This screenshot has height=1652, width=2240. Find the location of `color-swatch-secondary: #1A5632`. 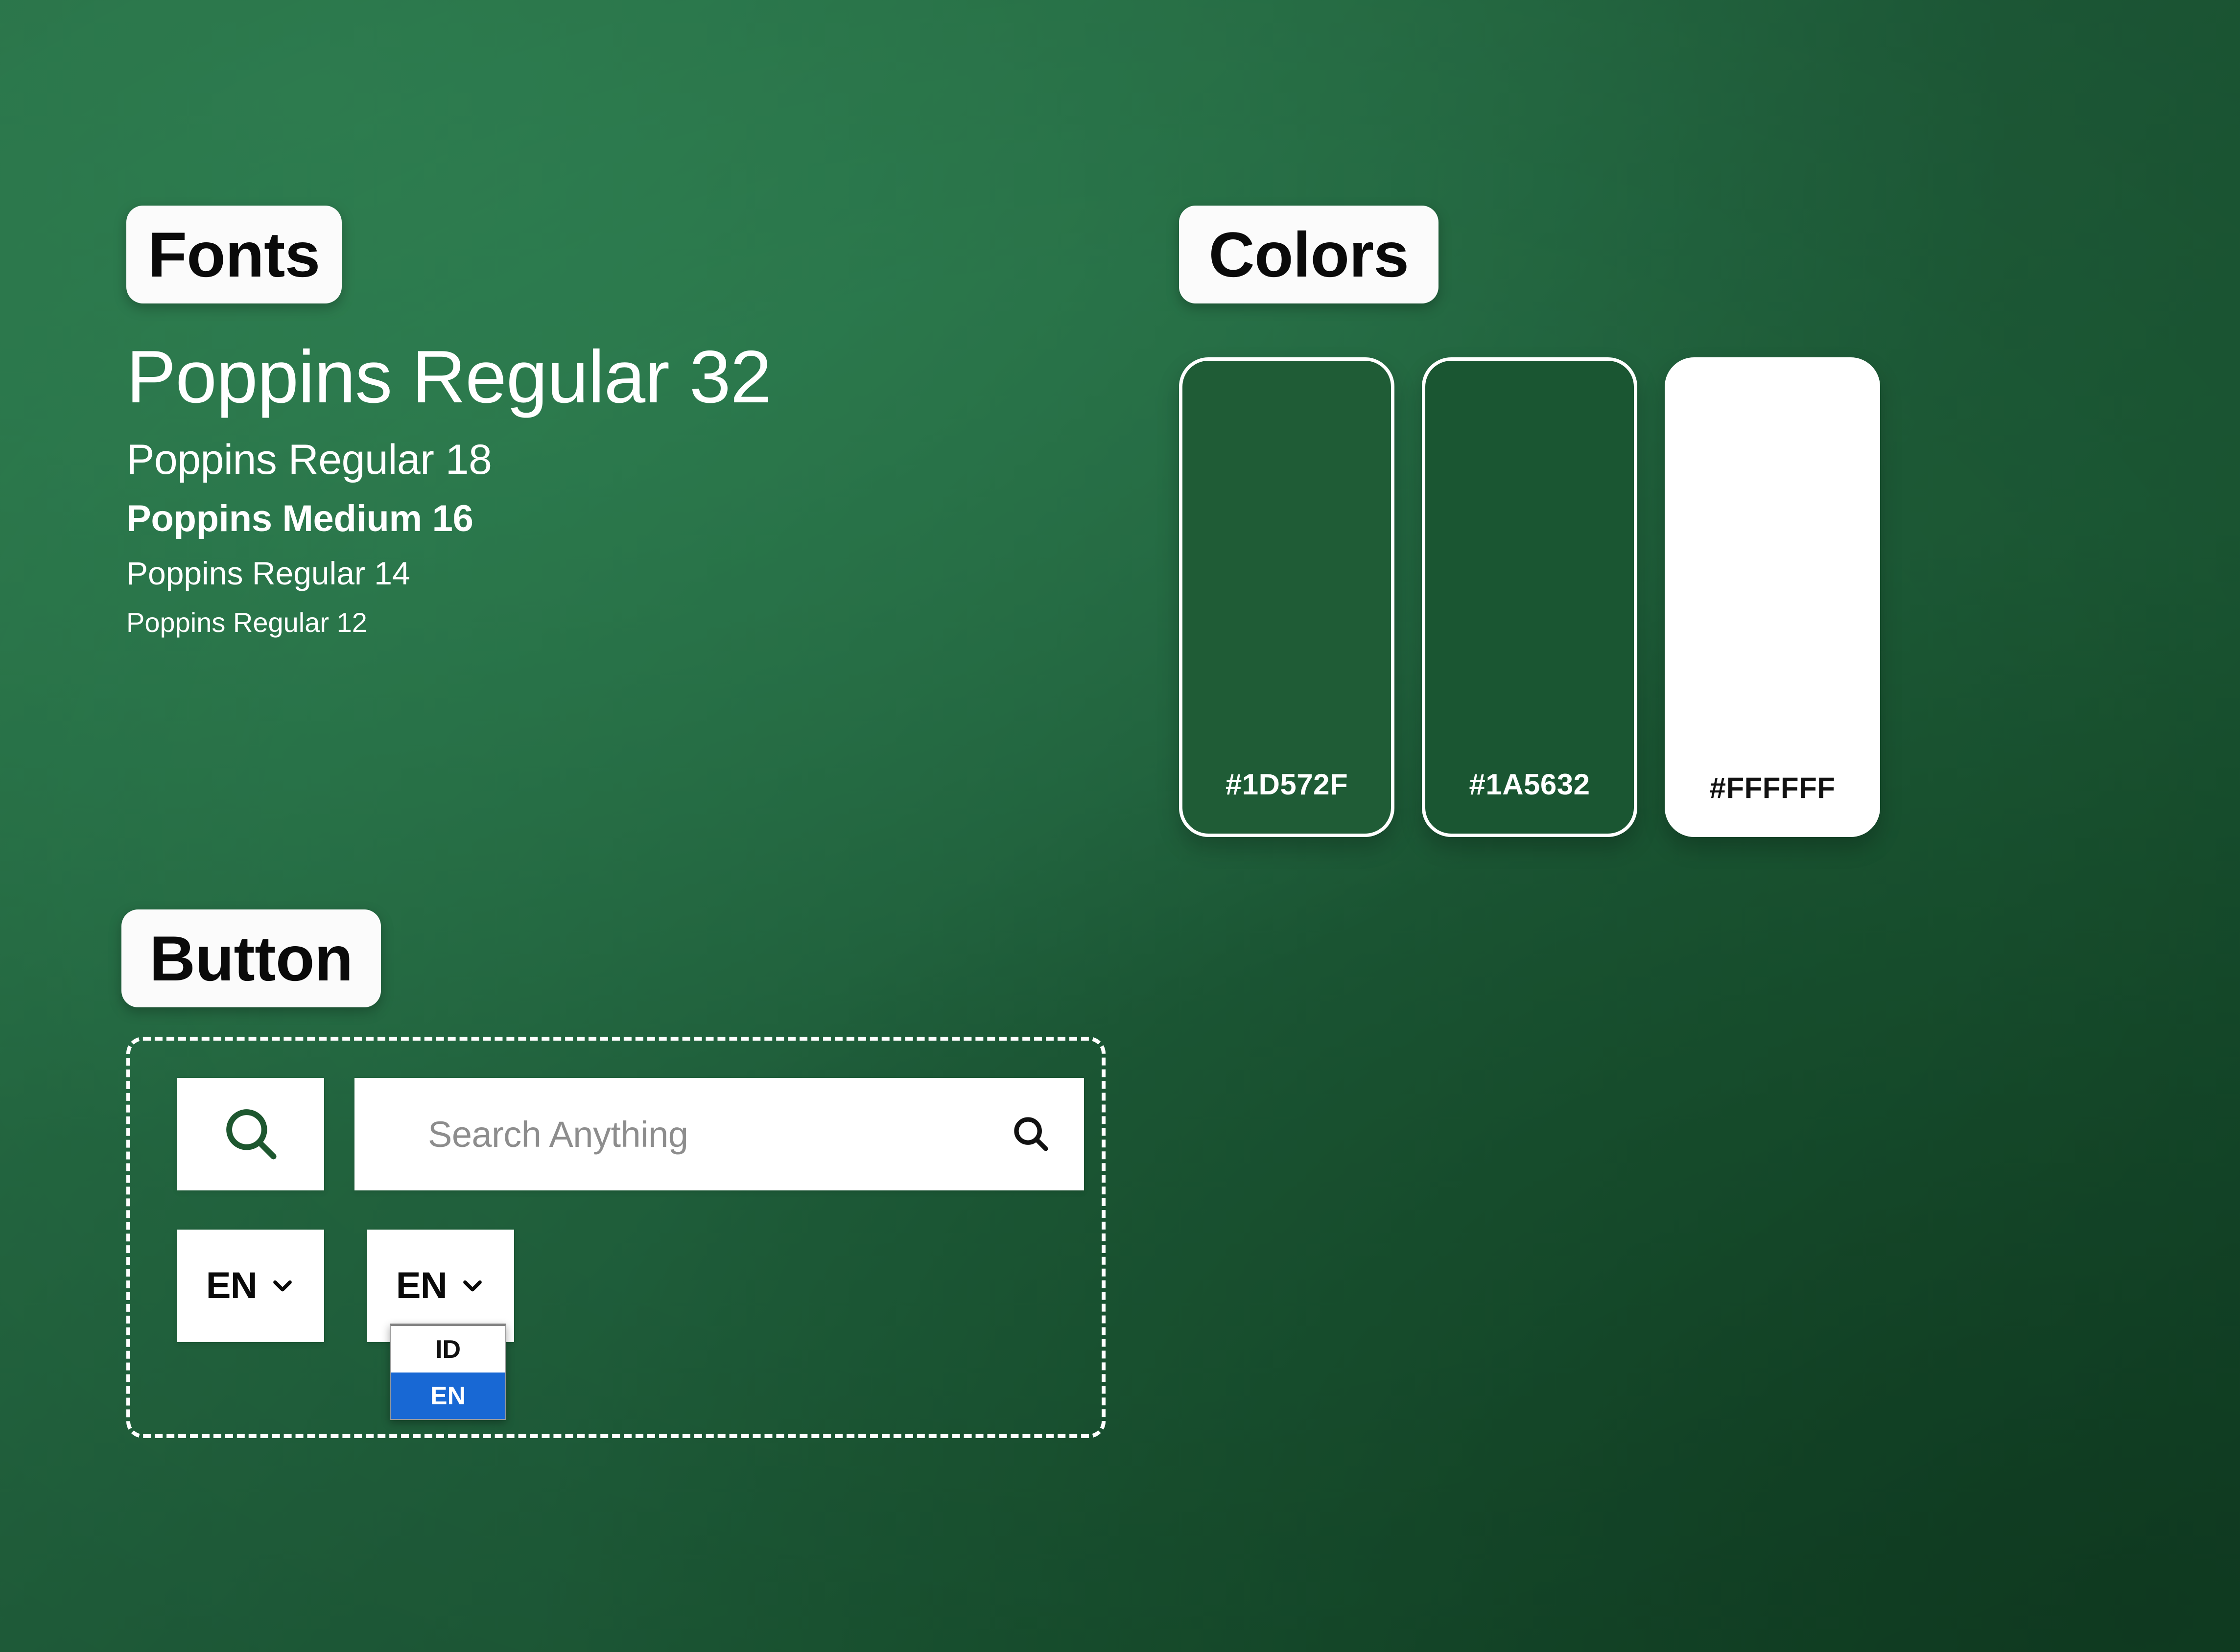

color-swatch-secondary: #1A5632 is located at coordinates (1529, 597).